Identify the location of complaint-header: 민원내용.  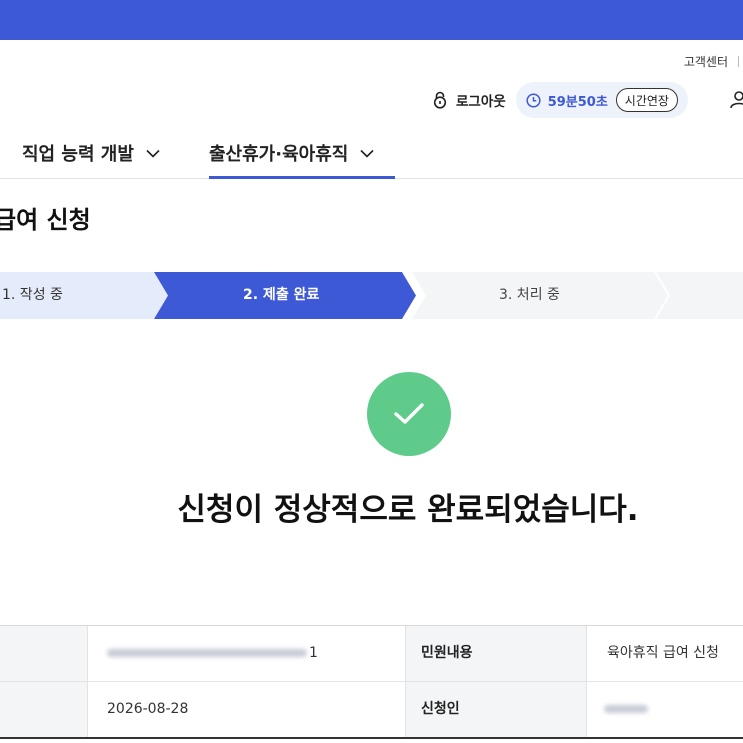
(447, 653).